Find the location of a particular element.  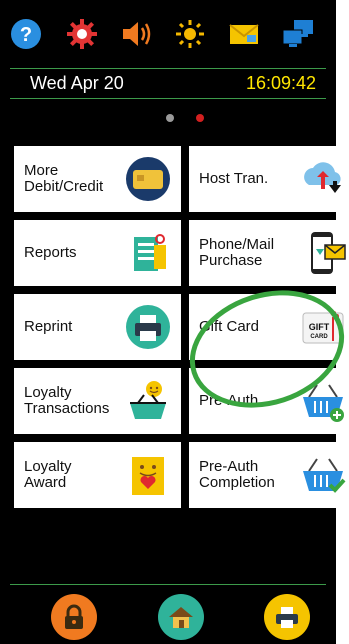

tile-reports: Reports is located at coordinates (97, 253).